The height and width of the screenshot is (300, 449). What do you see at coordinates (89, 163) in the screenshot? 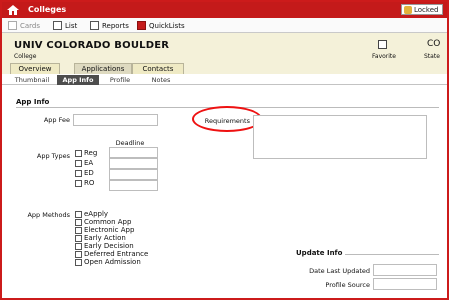
I see `app-type-ea-label: EA` at bounding box center [89, 163].